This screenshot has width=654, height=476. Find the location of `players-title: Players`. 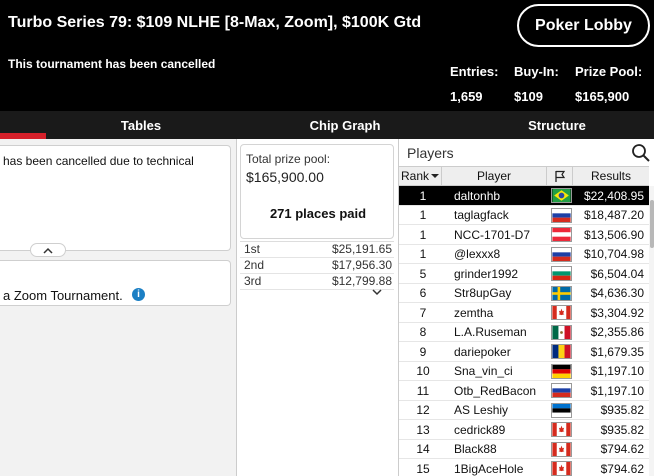

players-title: Players is located at coordinates (430, 153).